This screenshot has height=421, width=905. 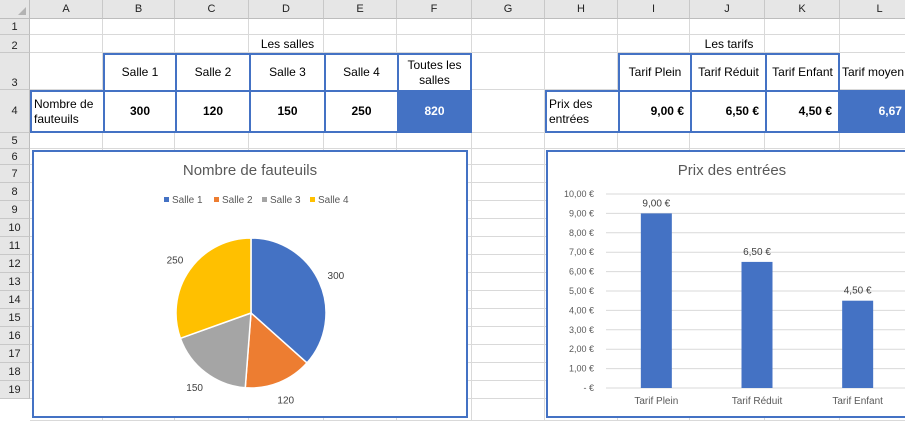 I want to click on salles-header: Les salles, so click(x=287, y=44).